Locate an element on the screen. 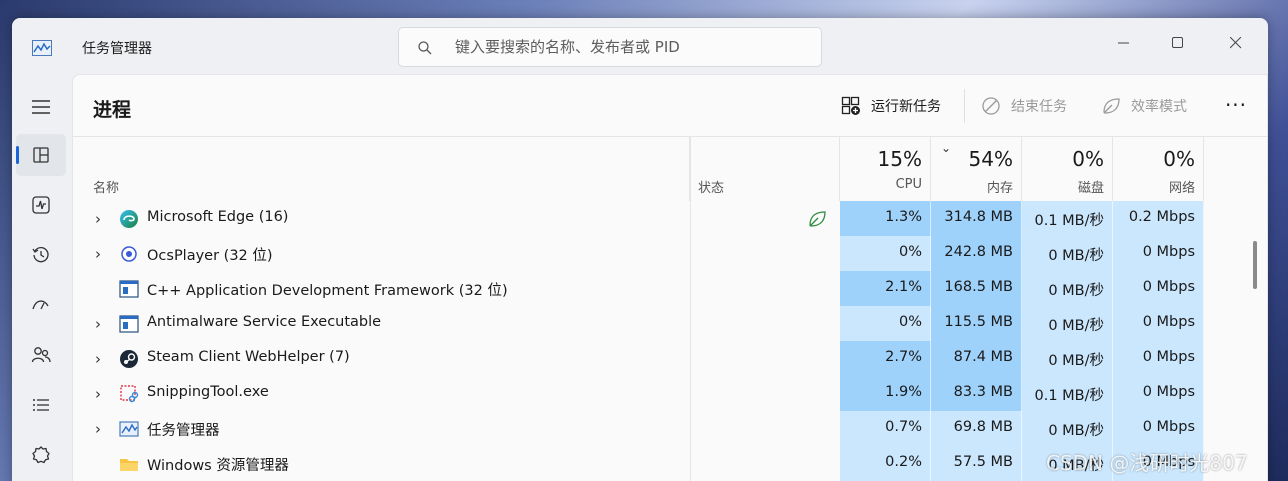 This screenshot has width=1288, height=481. table-row: › 任务管理器 0.7% 69.8 MB 0 MB/秒 0 Mbps is located at coordinates (638, 428).